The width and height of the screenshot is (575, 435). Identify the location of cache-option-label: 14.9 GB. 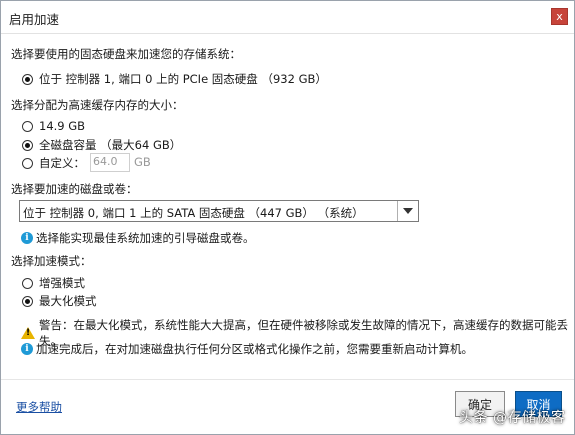
(62, 126).